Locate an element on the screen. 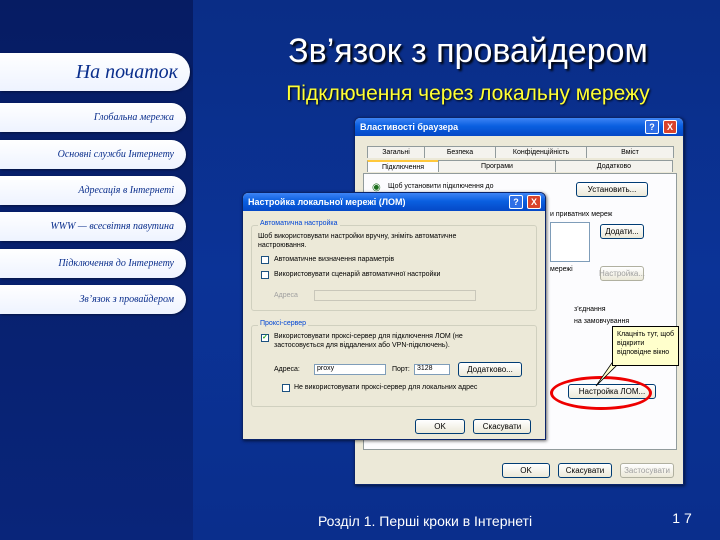  use-proxy-checkbox: ✓ is located at coordinates (265, 338).